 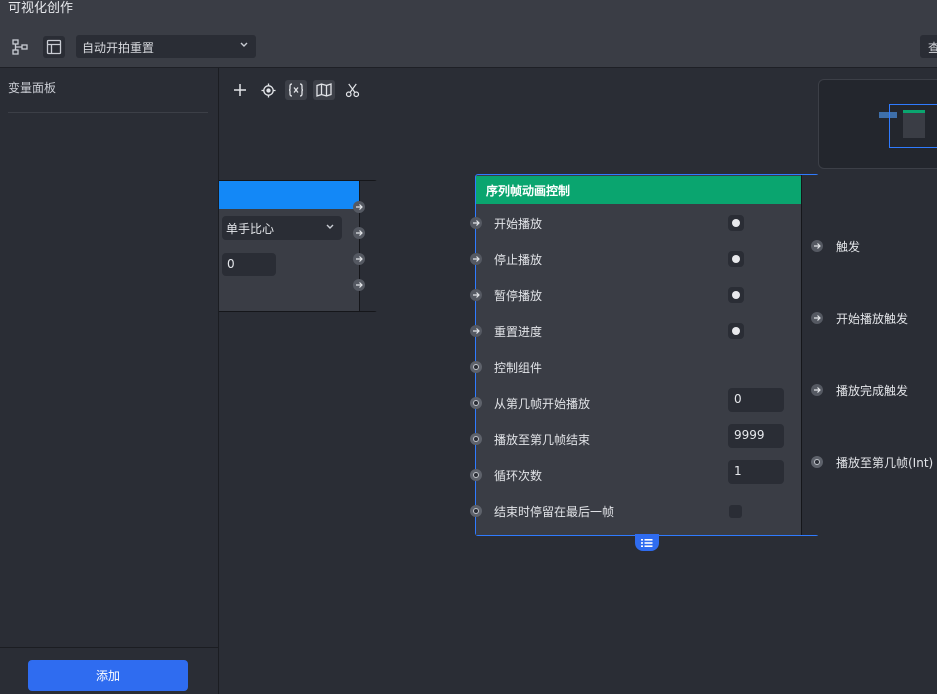 I want to click on gesture-select: 单手比心, so click(x=282, y=228).